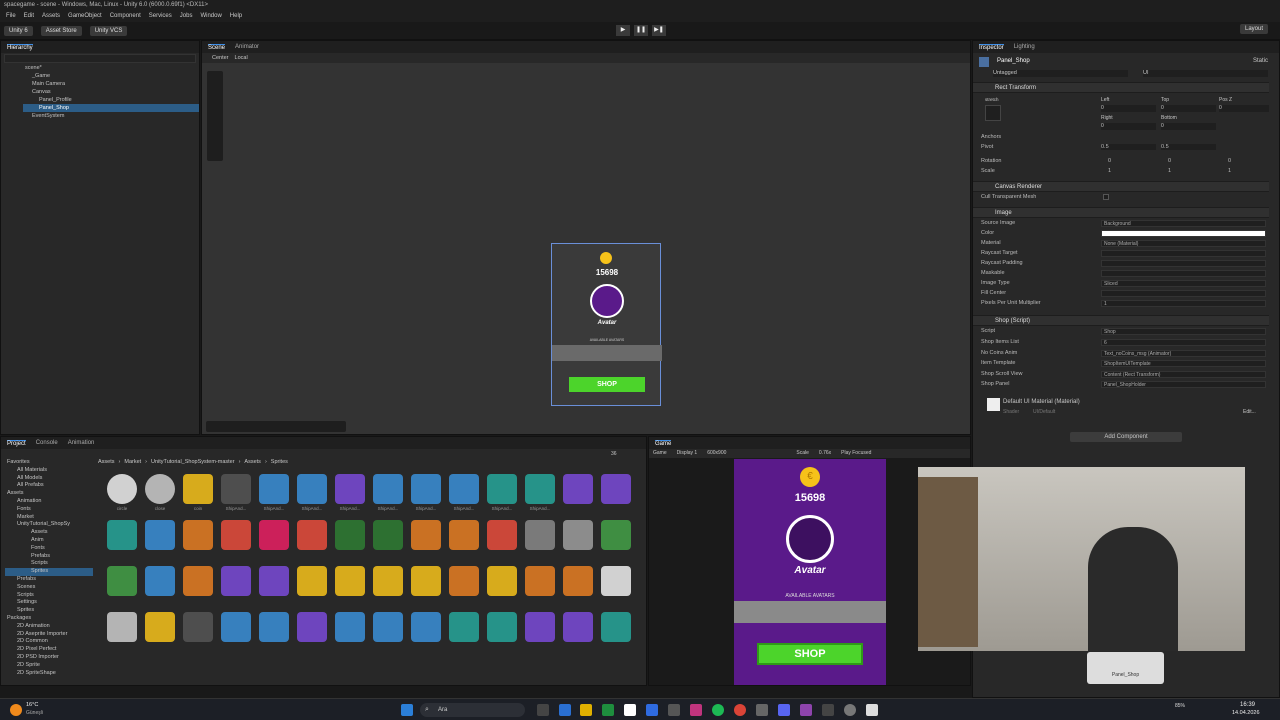  I want to click on menu-jobs: Jobs, so click(186, 16).